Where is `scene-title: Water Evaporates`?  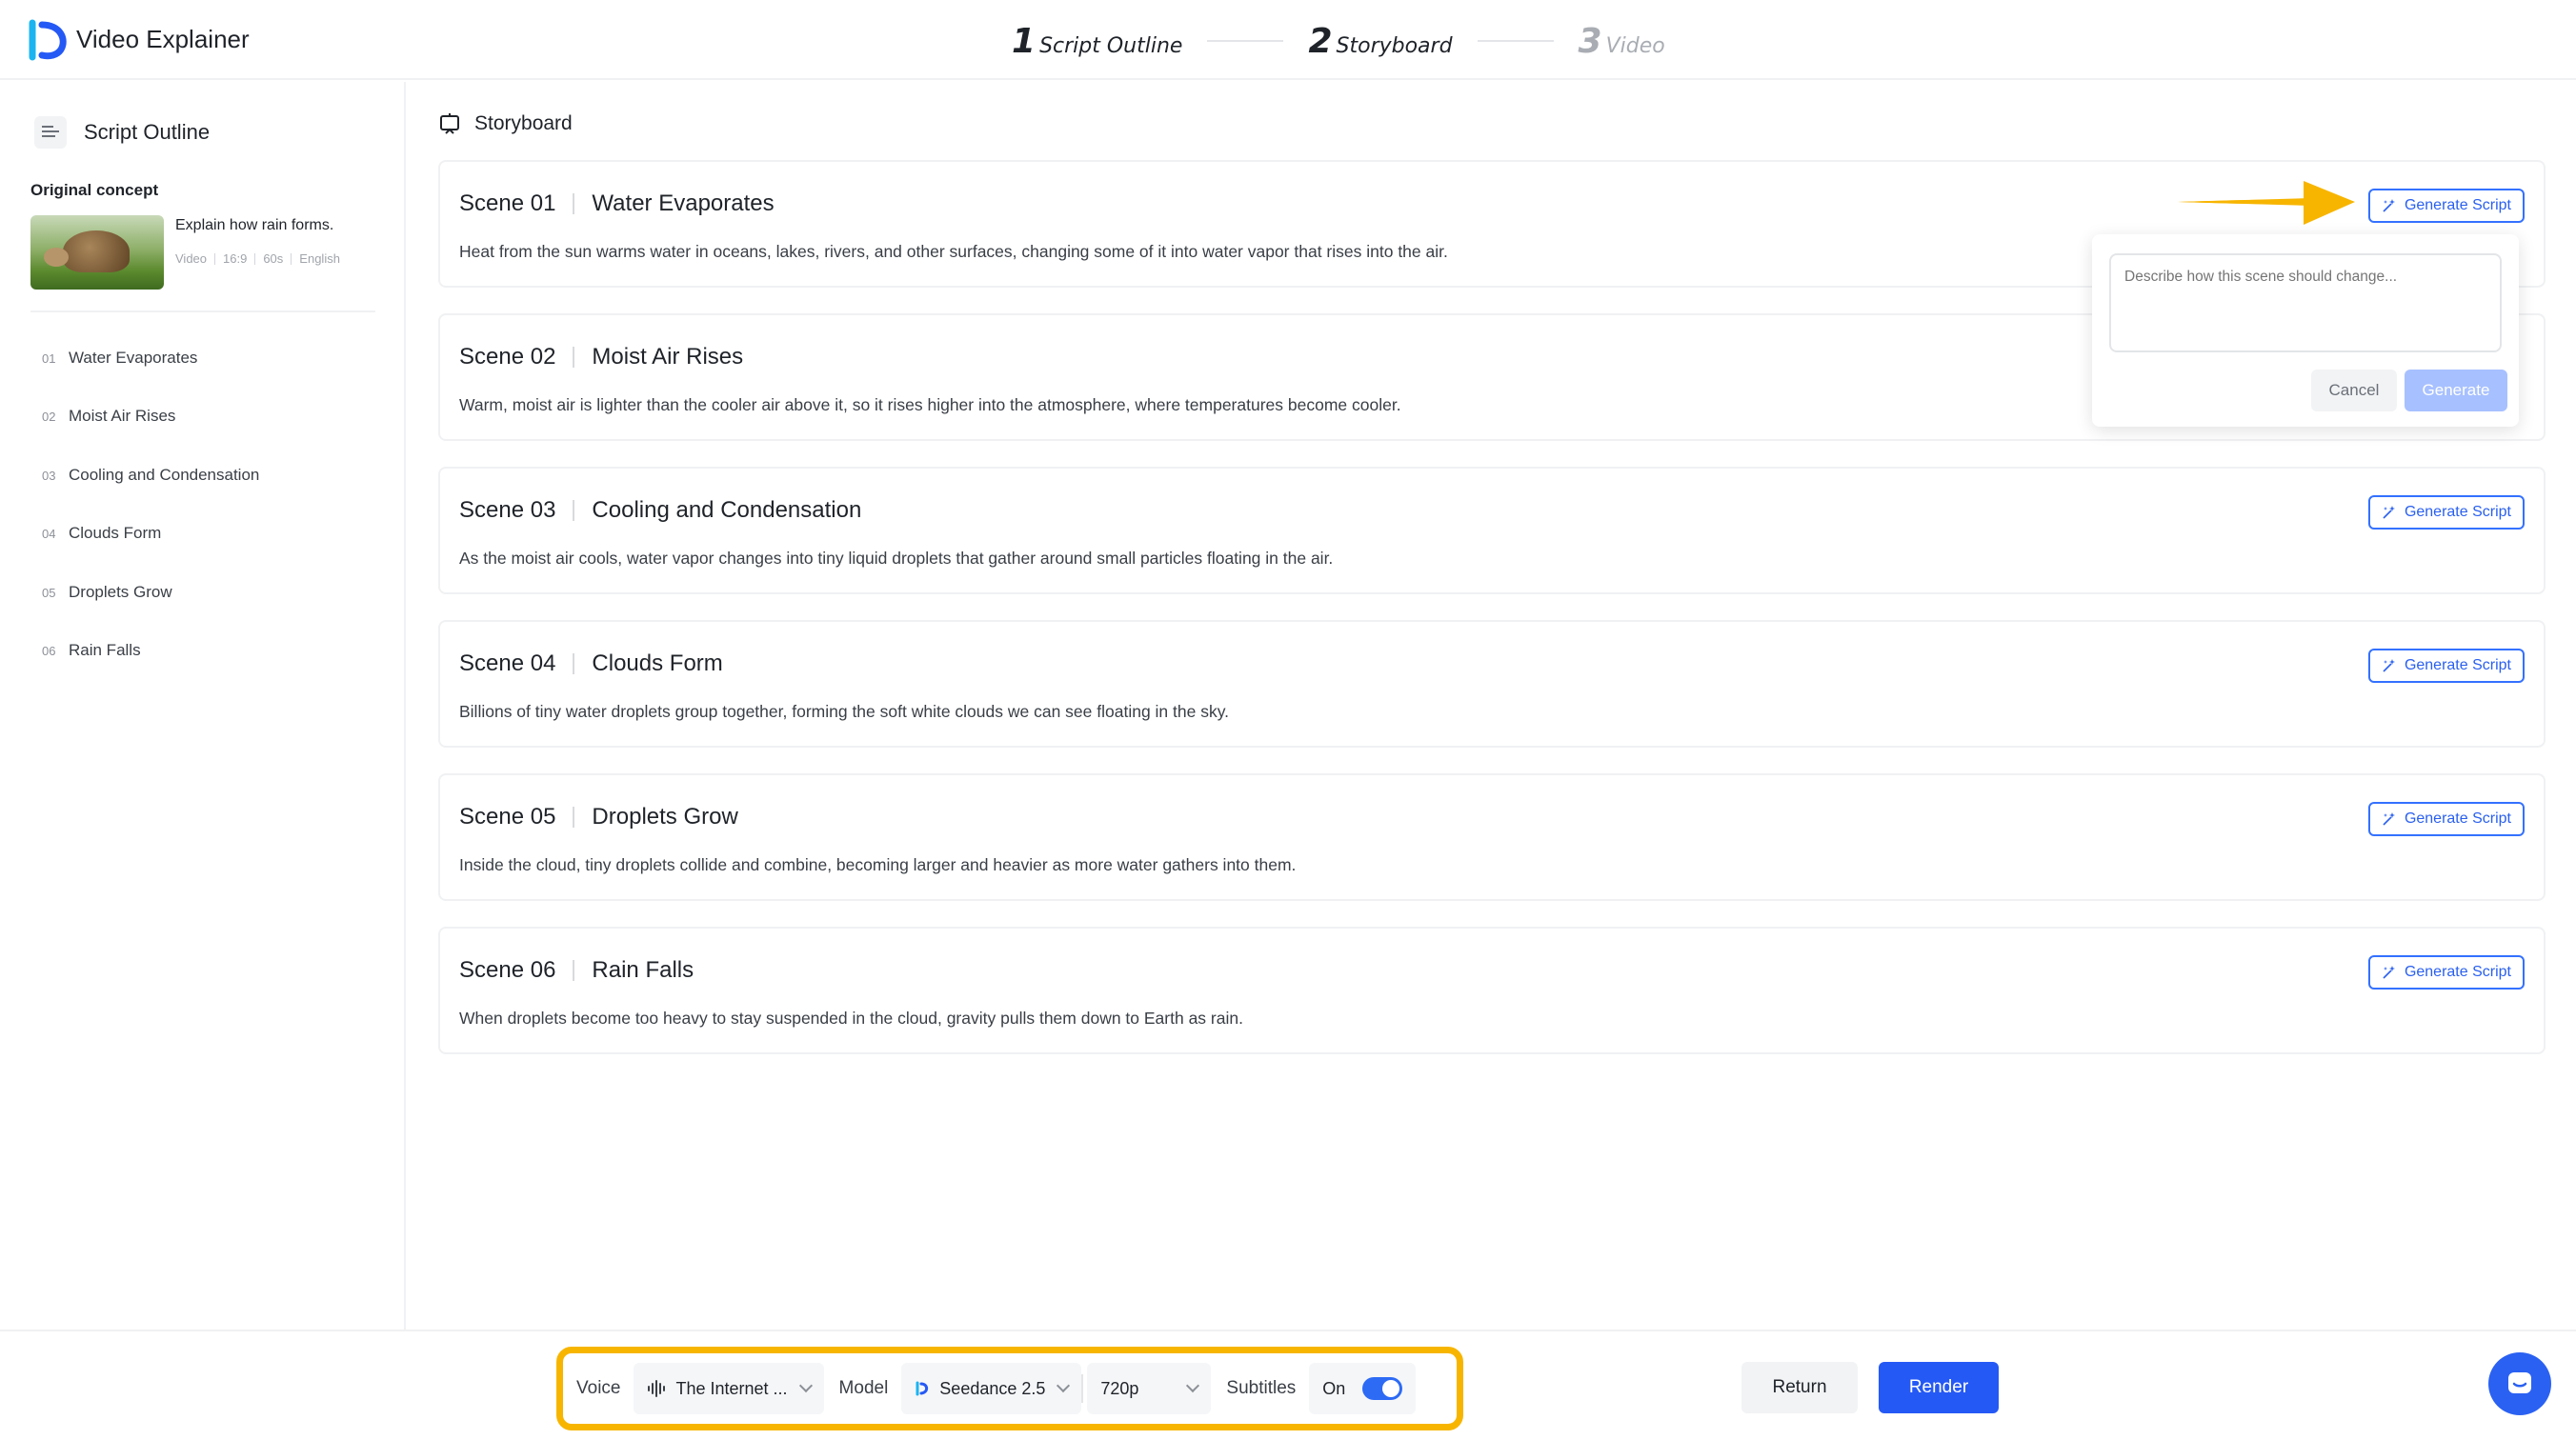
scene-title: Water Evaporates is located at coordinates (683, 203).